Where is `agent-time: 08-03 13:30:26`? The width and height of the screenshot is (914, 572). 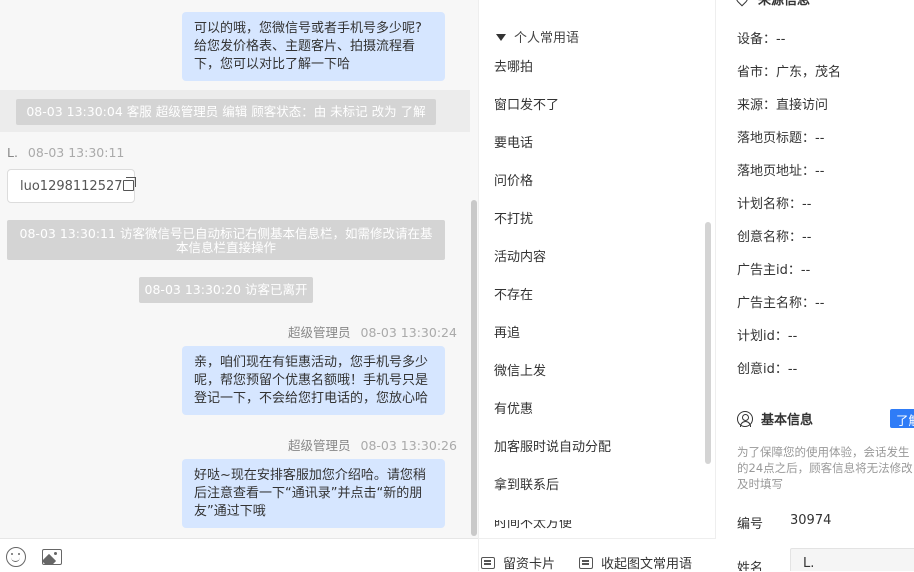 agent-time: 08-03 13:30:26 is located at coordinates (408, 445).